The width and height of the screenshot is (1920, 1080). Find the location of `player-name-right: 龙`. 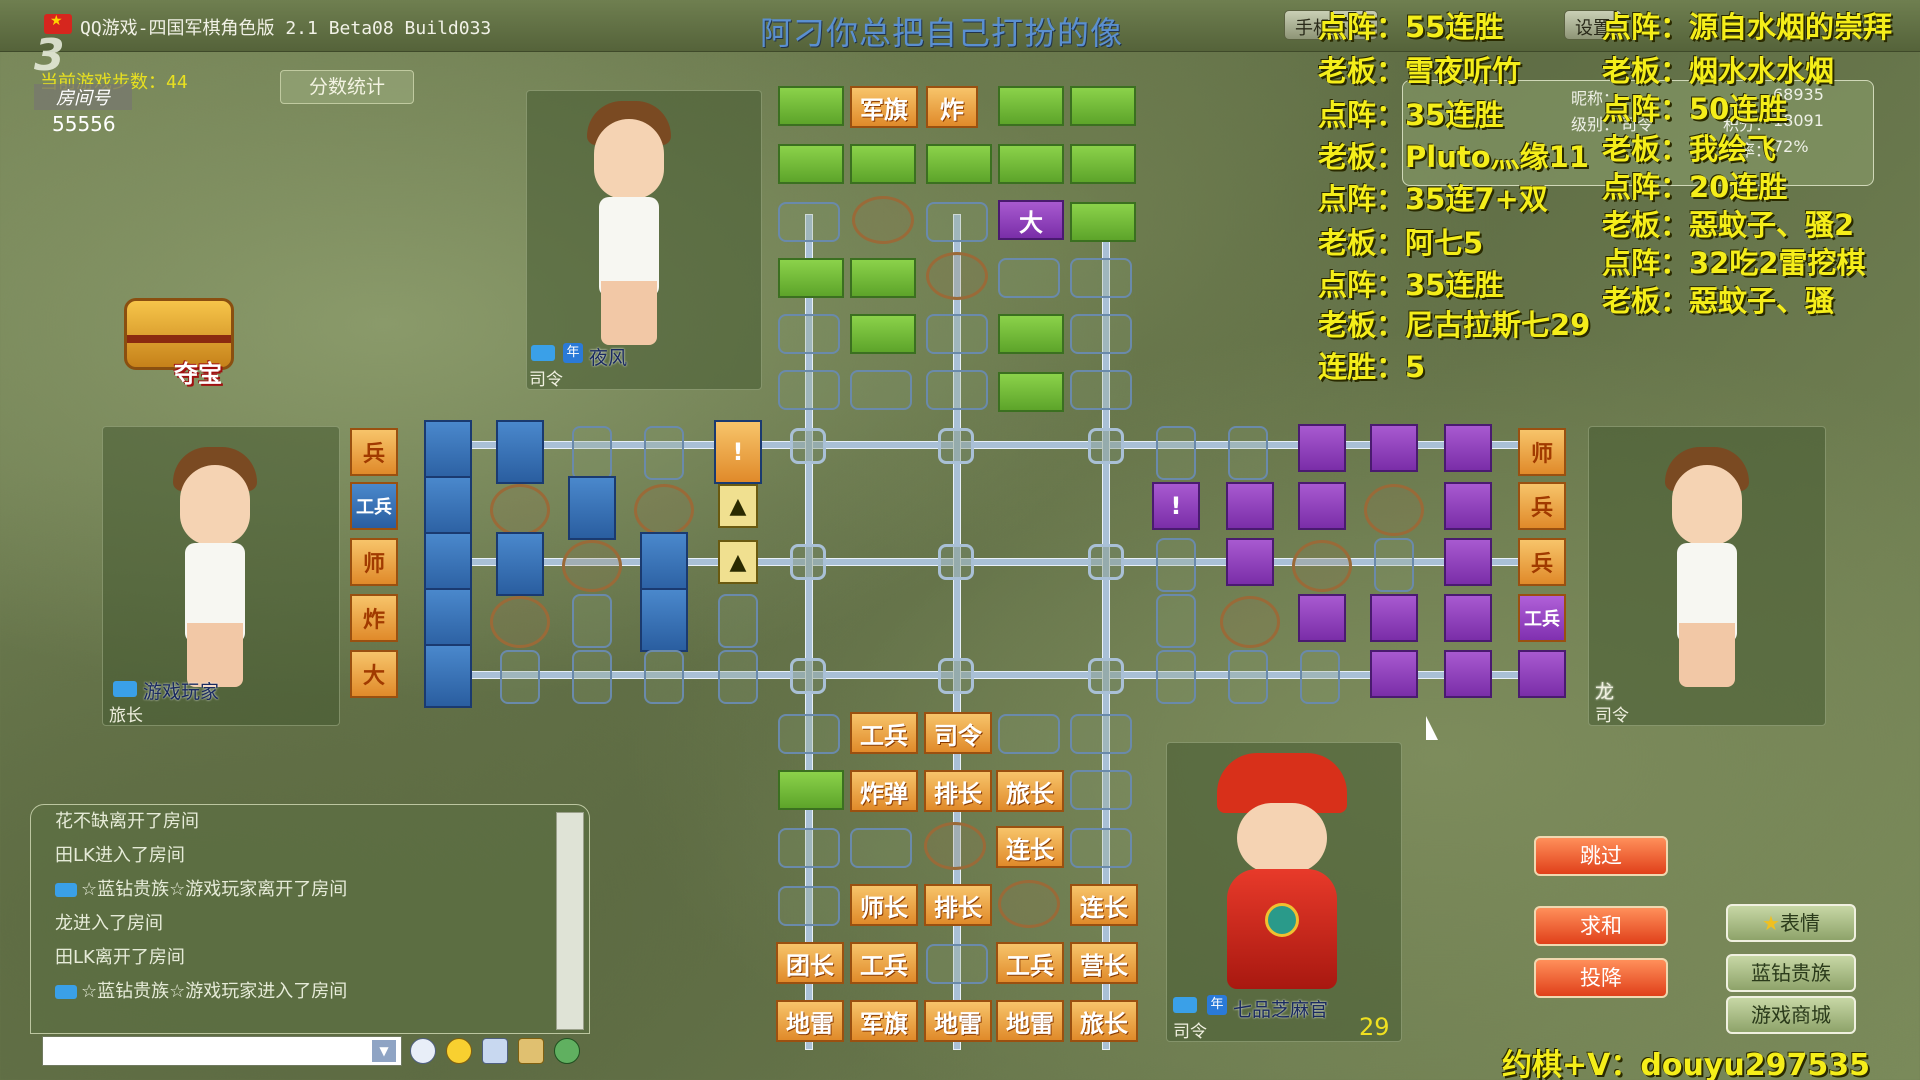

player-name-right: 龙 is located at coordinates (1604, 690).